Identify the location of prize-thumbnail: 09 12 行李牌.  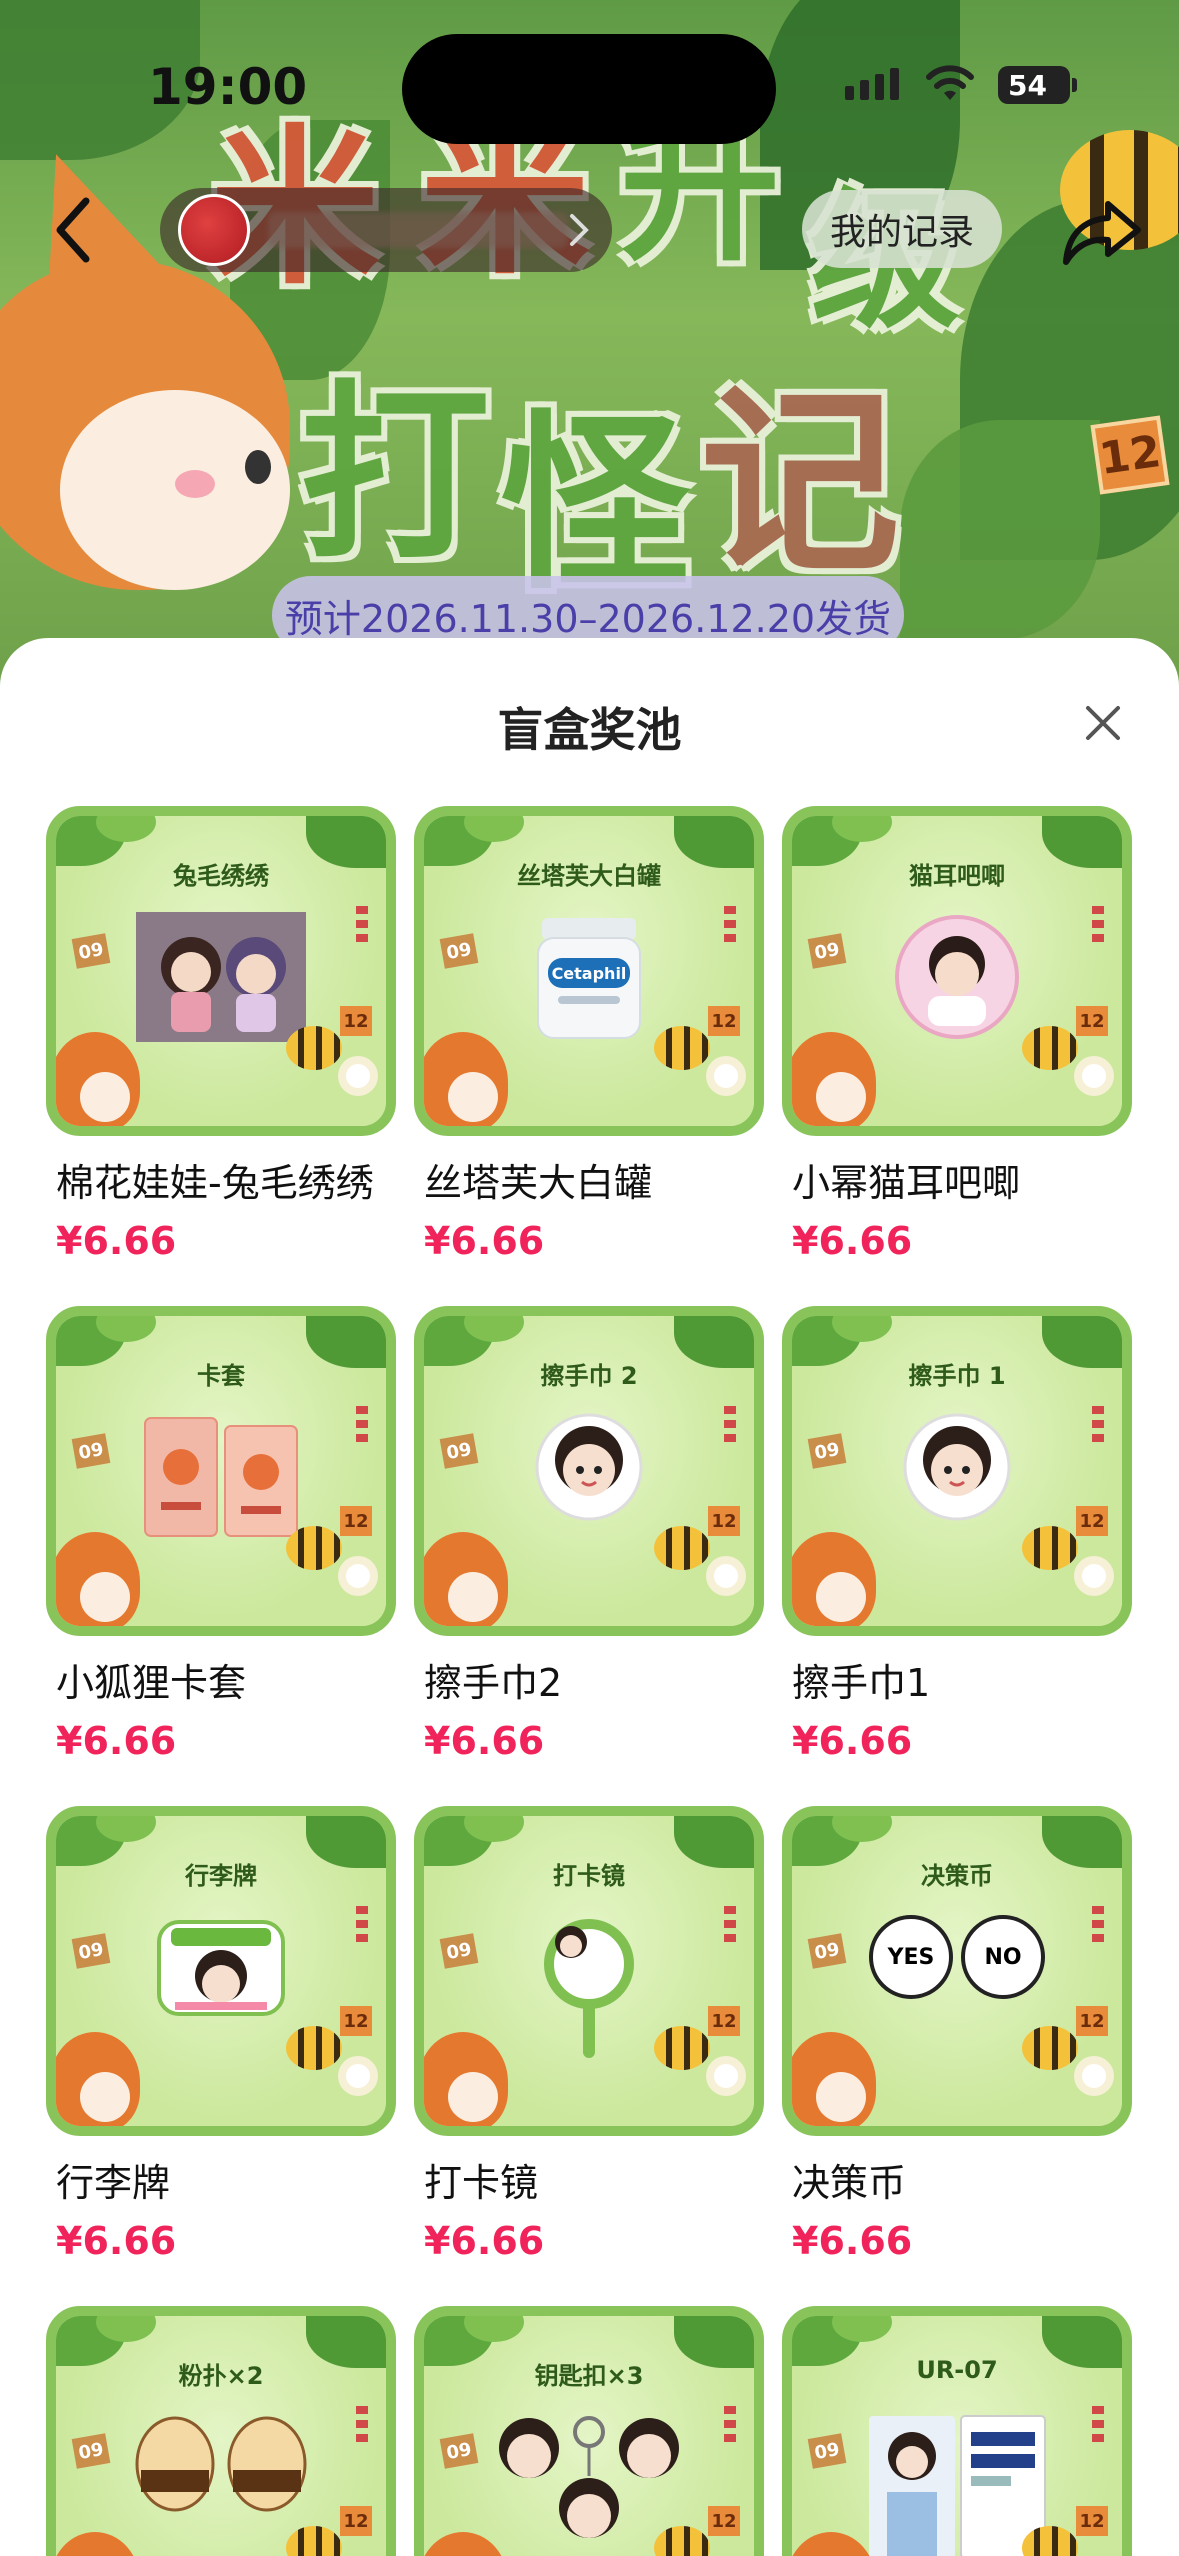
(221, 1971).